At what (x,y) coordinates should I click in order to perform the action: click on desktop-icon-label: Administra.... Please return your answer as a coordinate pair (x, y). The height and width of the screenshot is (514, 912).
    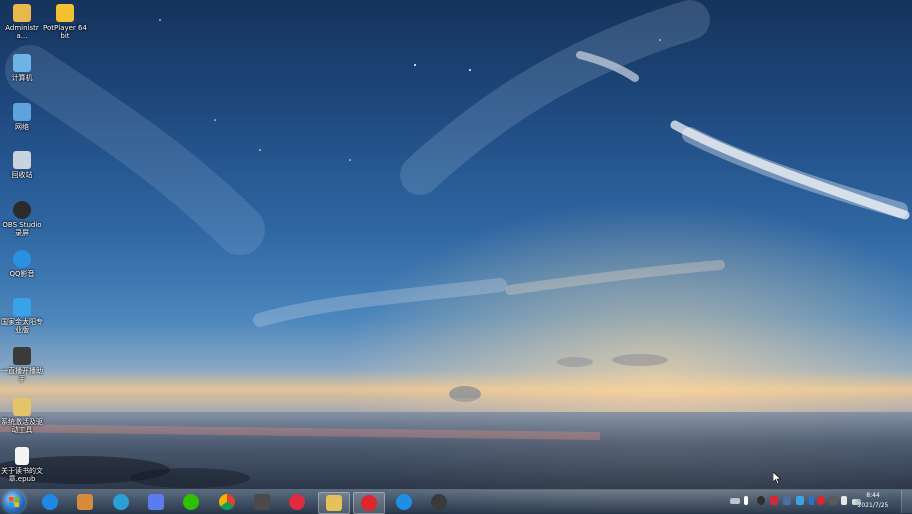
    Looking at the image, I should click on (22, 32).